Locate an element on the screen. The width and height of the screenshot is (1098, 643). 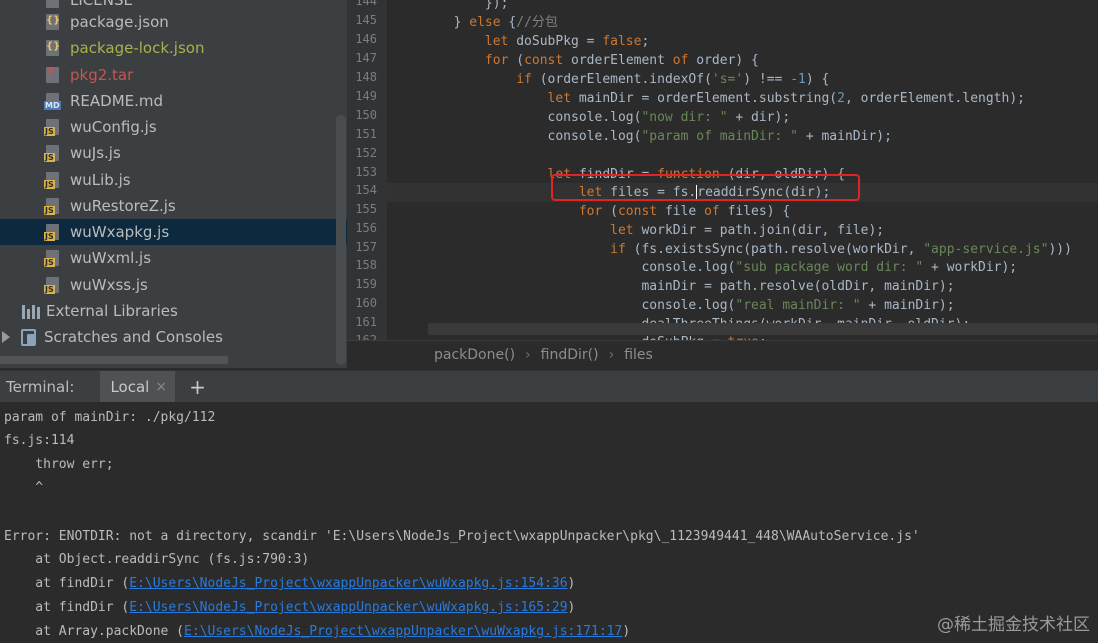
tree-item-external-libraries: External Libraries is located at coordinates (173, 311).